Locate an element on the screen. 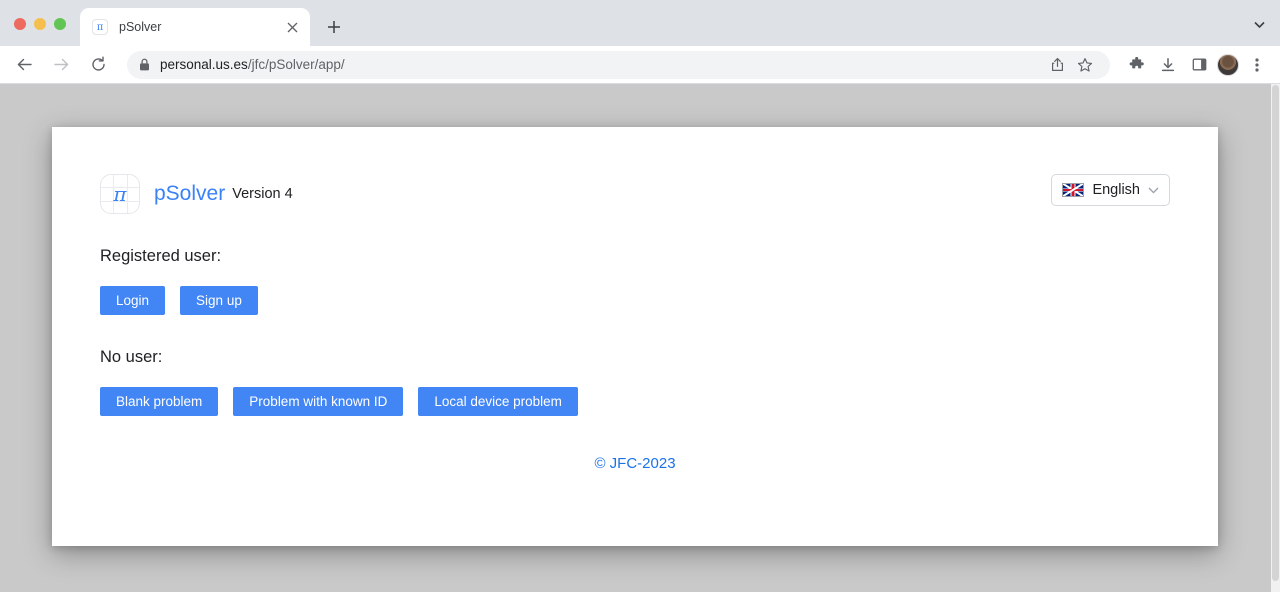 The height and width of the screenshot is (592, 1280). psolver-logo-icon: π is located at coordinates (120, 194).